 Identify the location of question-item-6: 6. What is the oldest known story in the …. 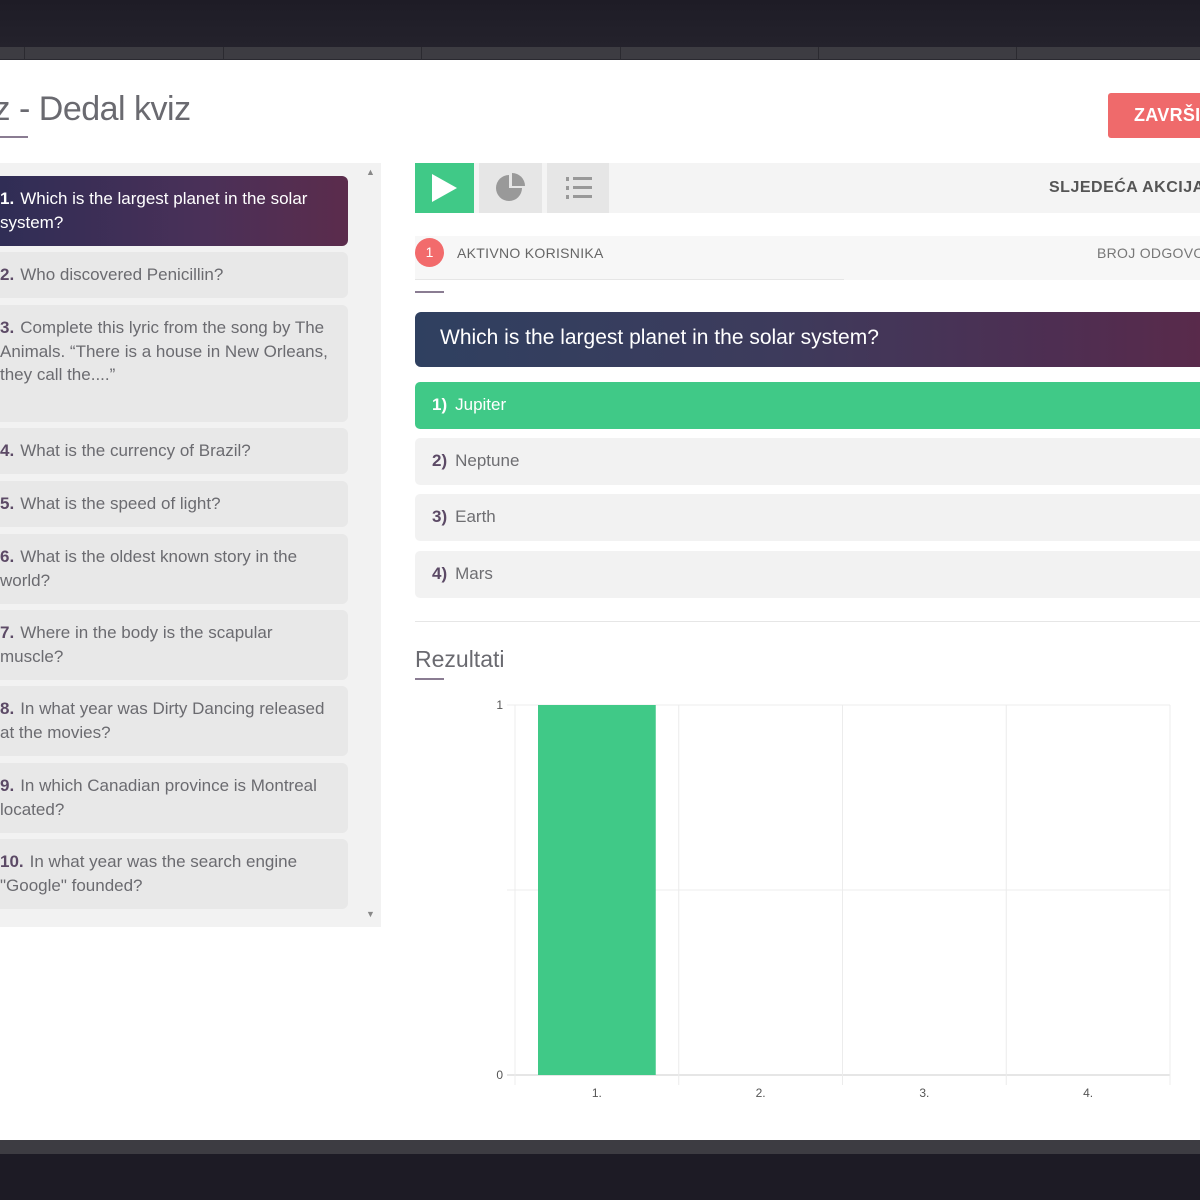
(174, 569).